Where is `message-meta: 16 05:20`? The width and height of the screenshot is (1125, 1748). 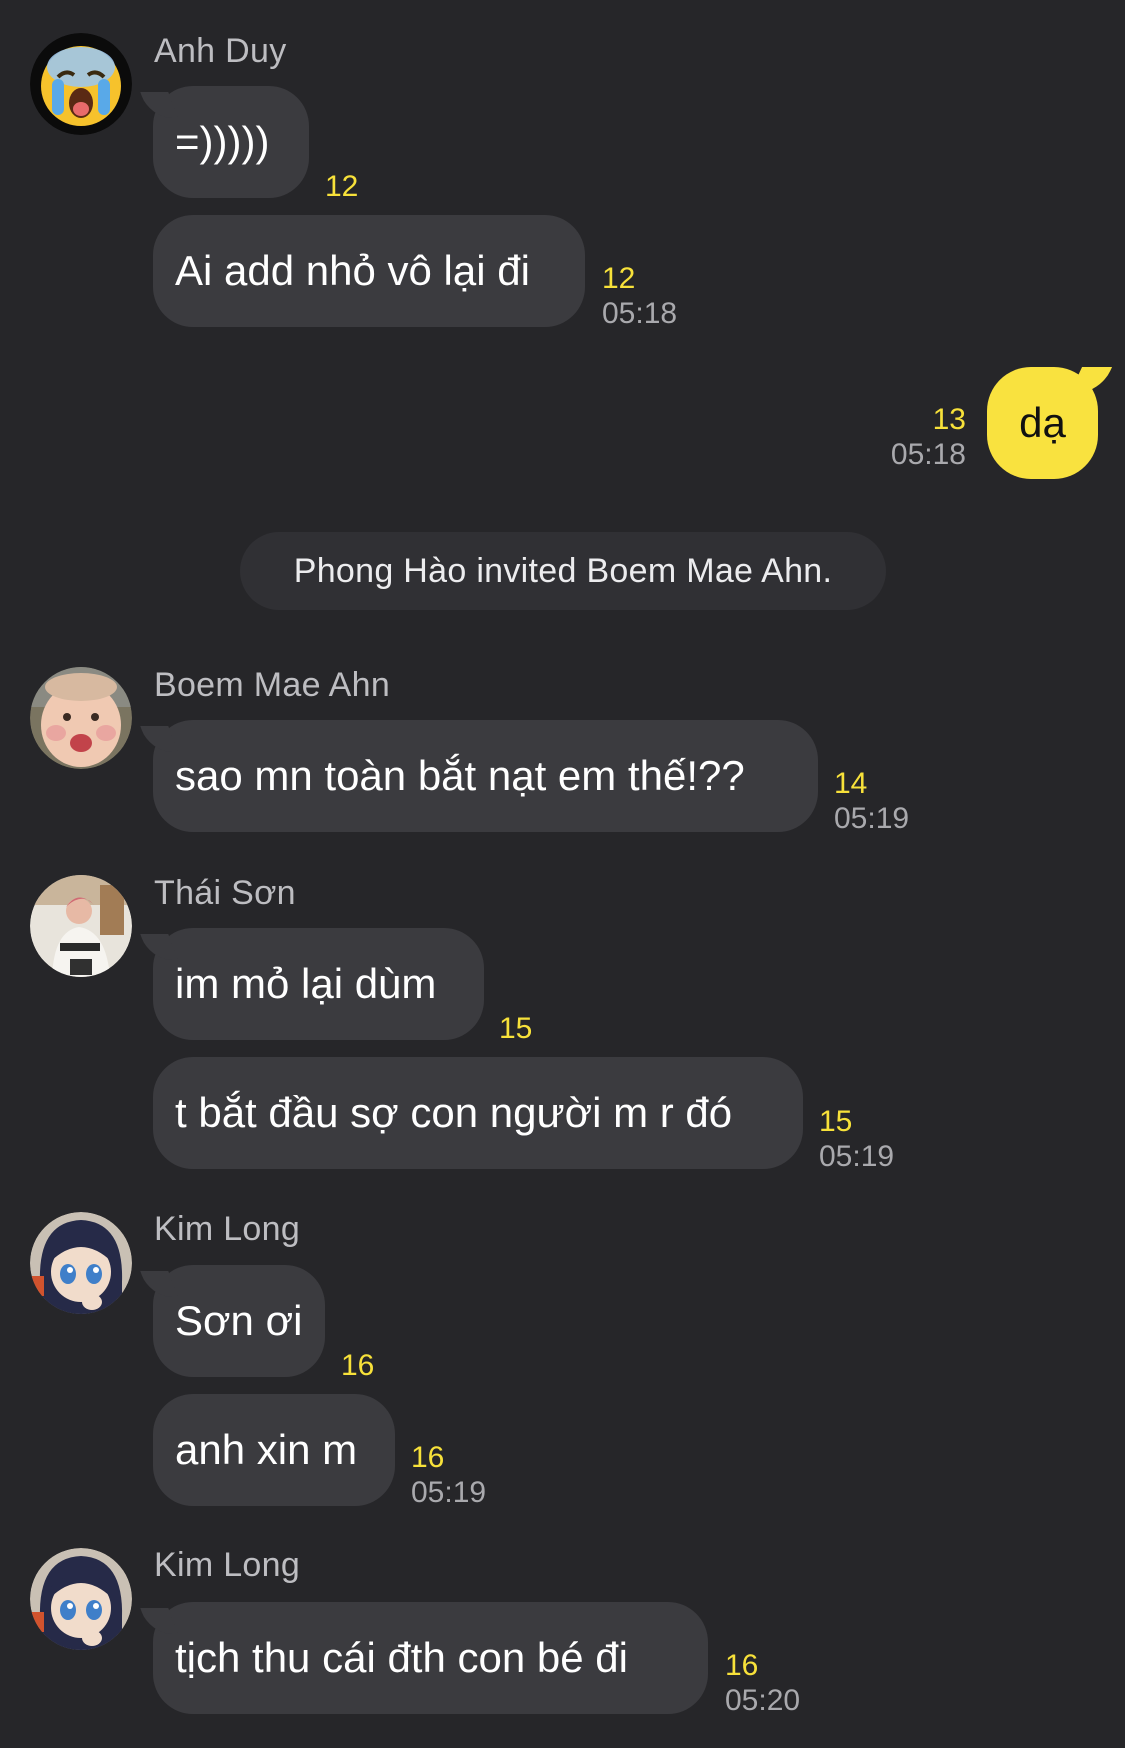 message-meta: 16 05:20 is located at coordinates (762, 1684).